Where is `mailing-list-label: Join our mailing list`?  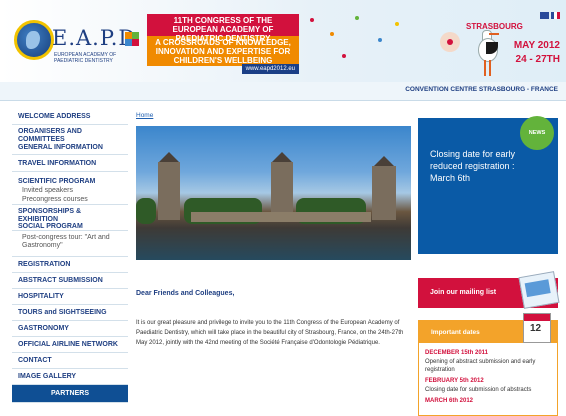
mailing-list-label: Join our mailing list is located at coordinates (463, 292).